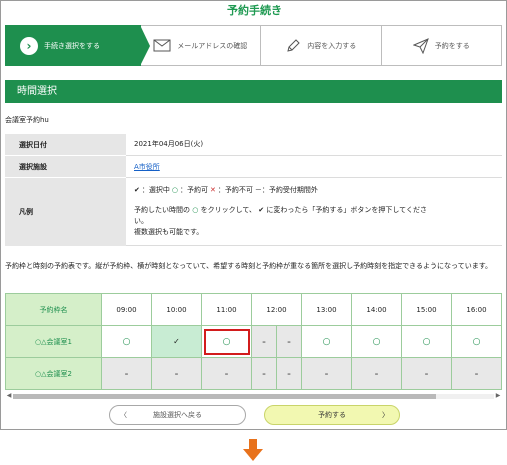 This screenshot has width=507, height=465. I want to click on step-label: メールアドレスの確認, so click(212, 45).